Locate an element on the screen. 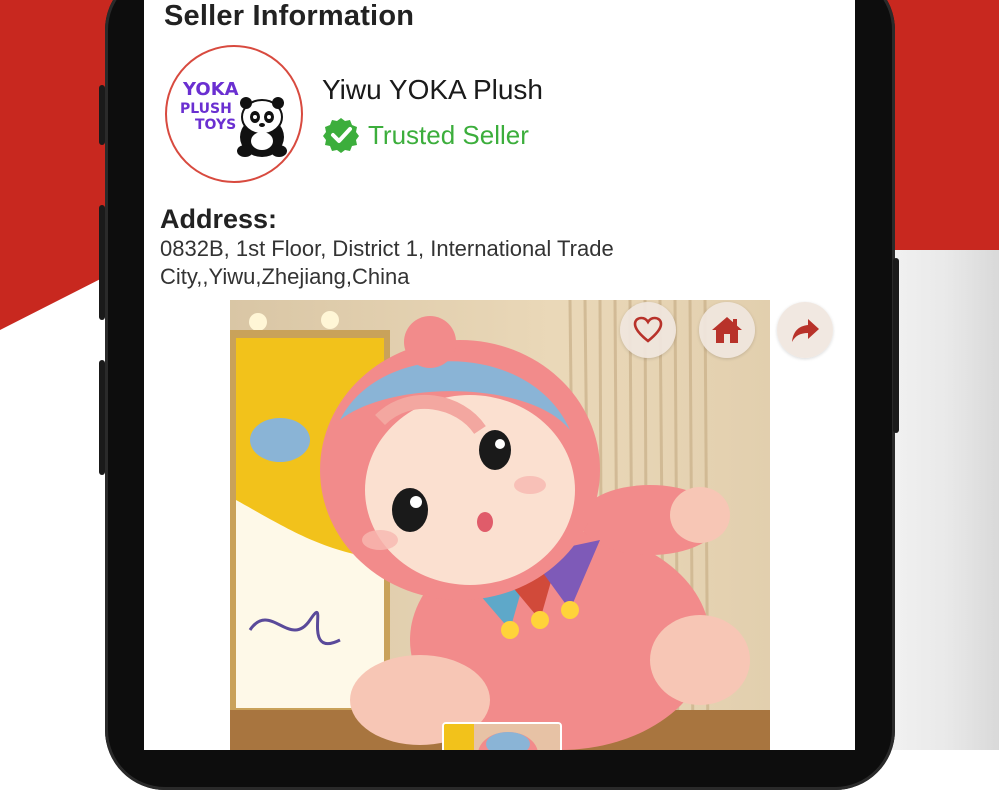 This screenshot has height=790, width=999. phone-volume-up-button is located at coordinates (102, 262).